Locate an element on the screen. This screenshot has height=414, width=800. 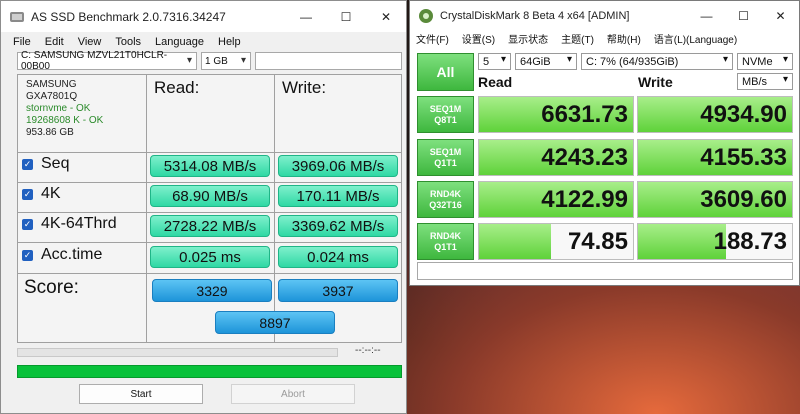
4k64-read-value: 2728.22 MB/s is located at coordinates (210, 226).